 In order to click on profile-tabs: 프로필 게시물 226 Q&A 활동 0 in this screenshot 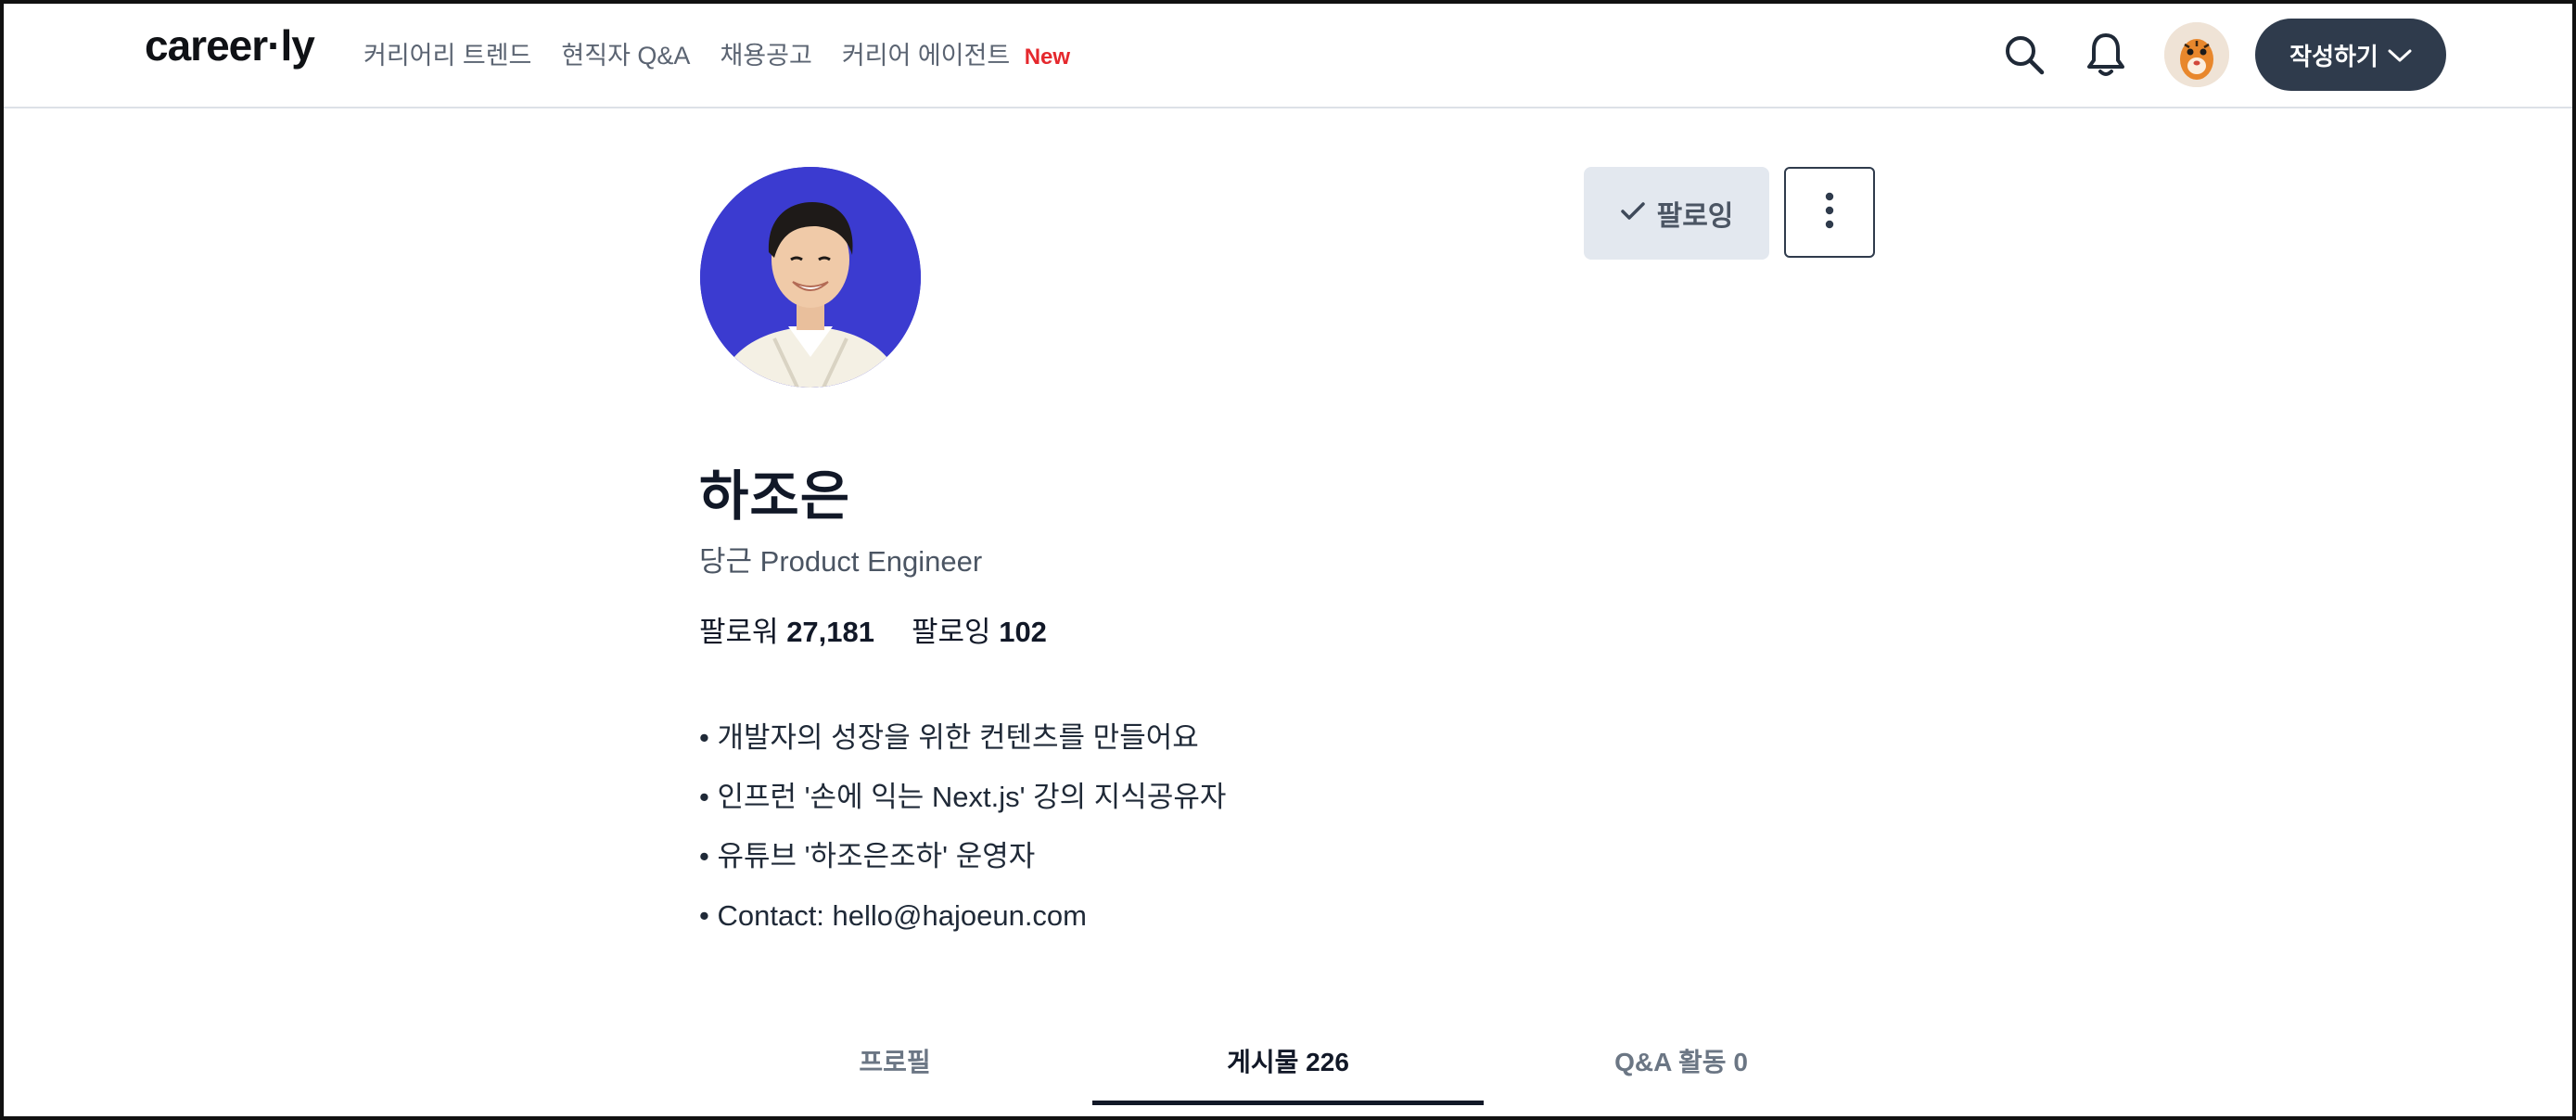, I will do `click(1288, 1062)`.